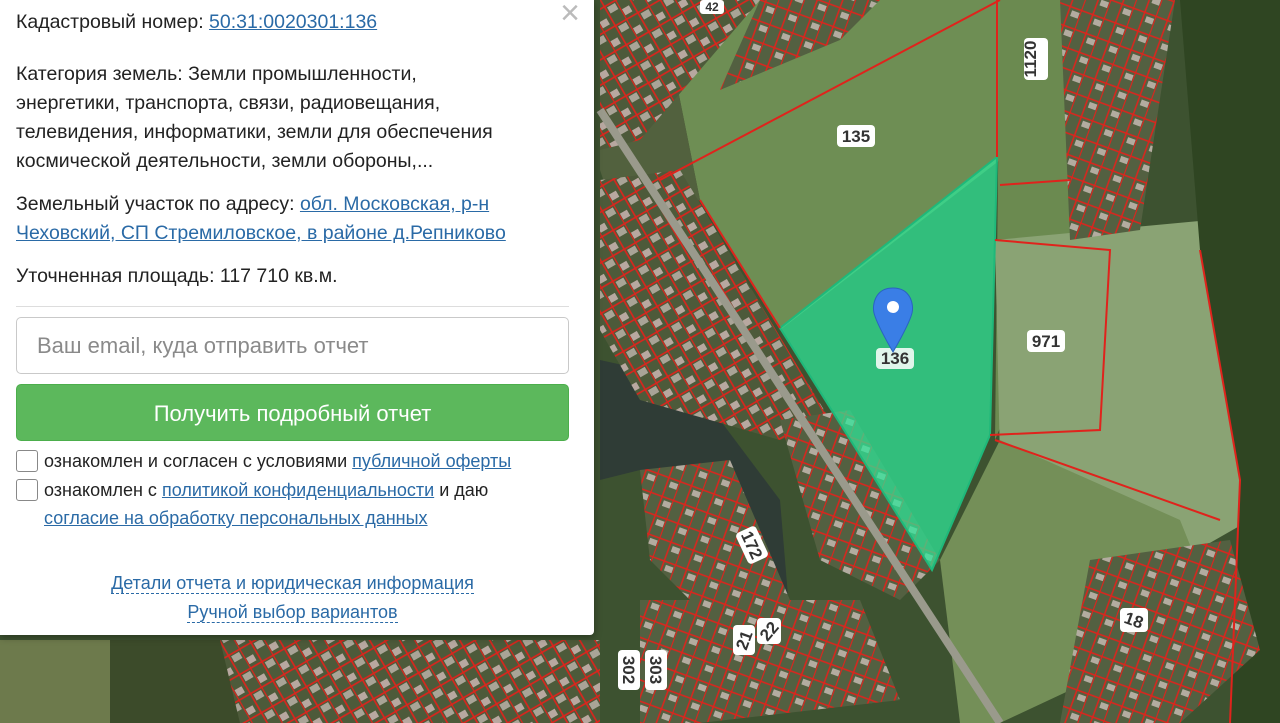  I want to click on parcel-label: 1120, so click(1030, 59).